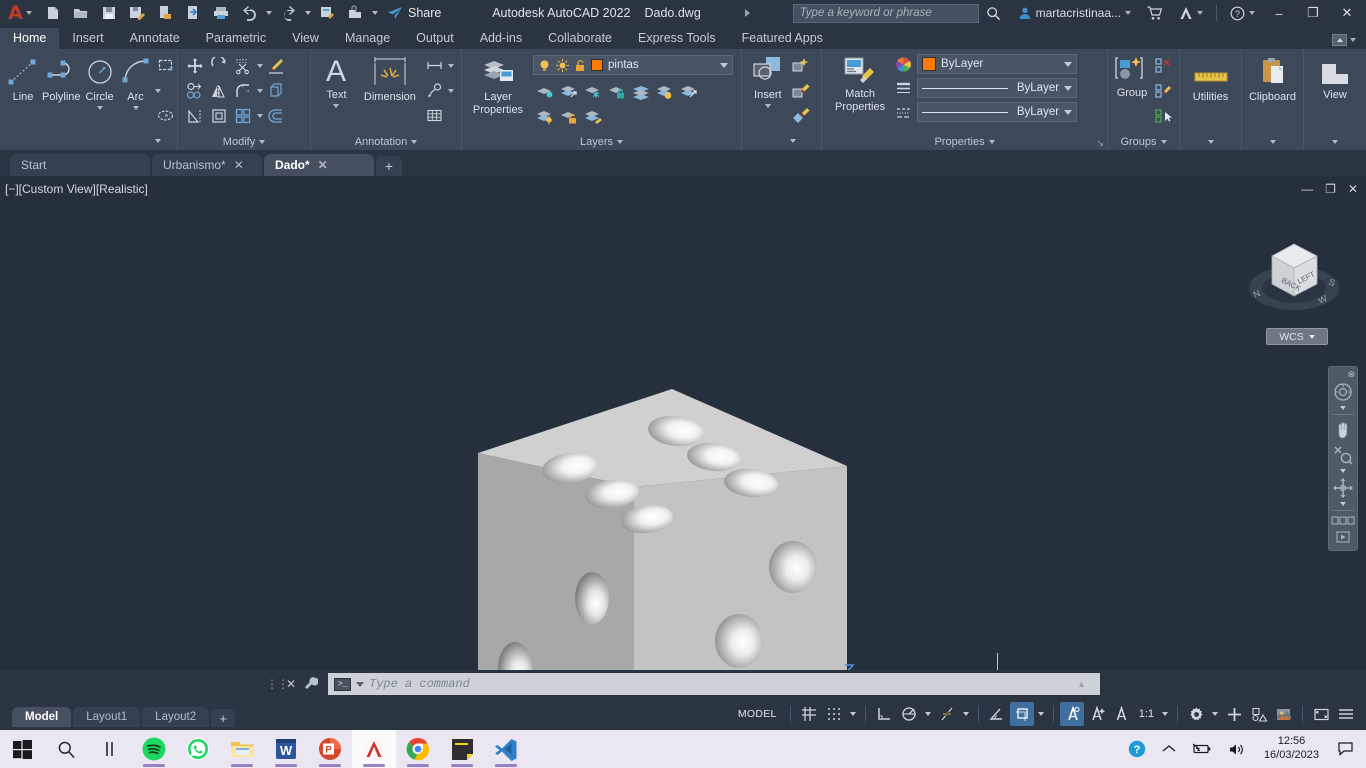  Describe the element at coordinates (1297, 336) in the screenshot. I see `wcs-dropdown: WCS` at that location.